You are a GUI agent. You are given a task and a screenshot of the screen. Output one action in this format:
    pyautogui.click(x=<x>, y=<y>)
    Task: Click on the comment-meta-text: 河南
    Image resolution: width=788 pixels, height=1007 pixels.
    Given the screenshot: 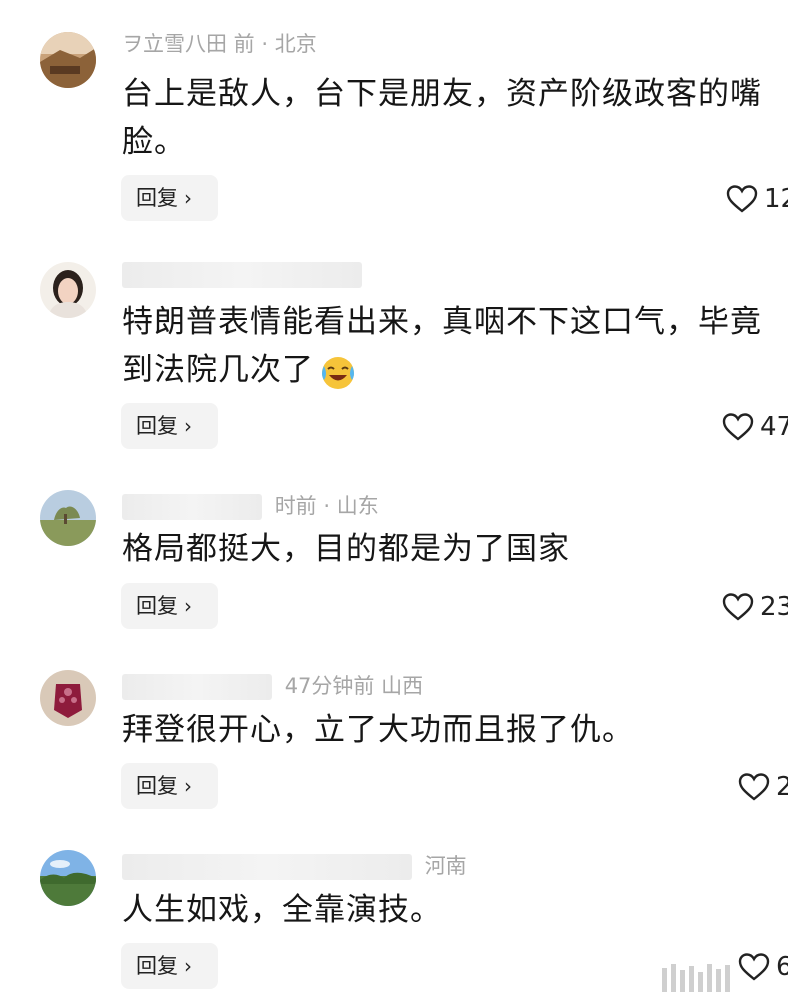 What is the action you would take?
    pyautogui.click(x=445, y=866)
    